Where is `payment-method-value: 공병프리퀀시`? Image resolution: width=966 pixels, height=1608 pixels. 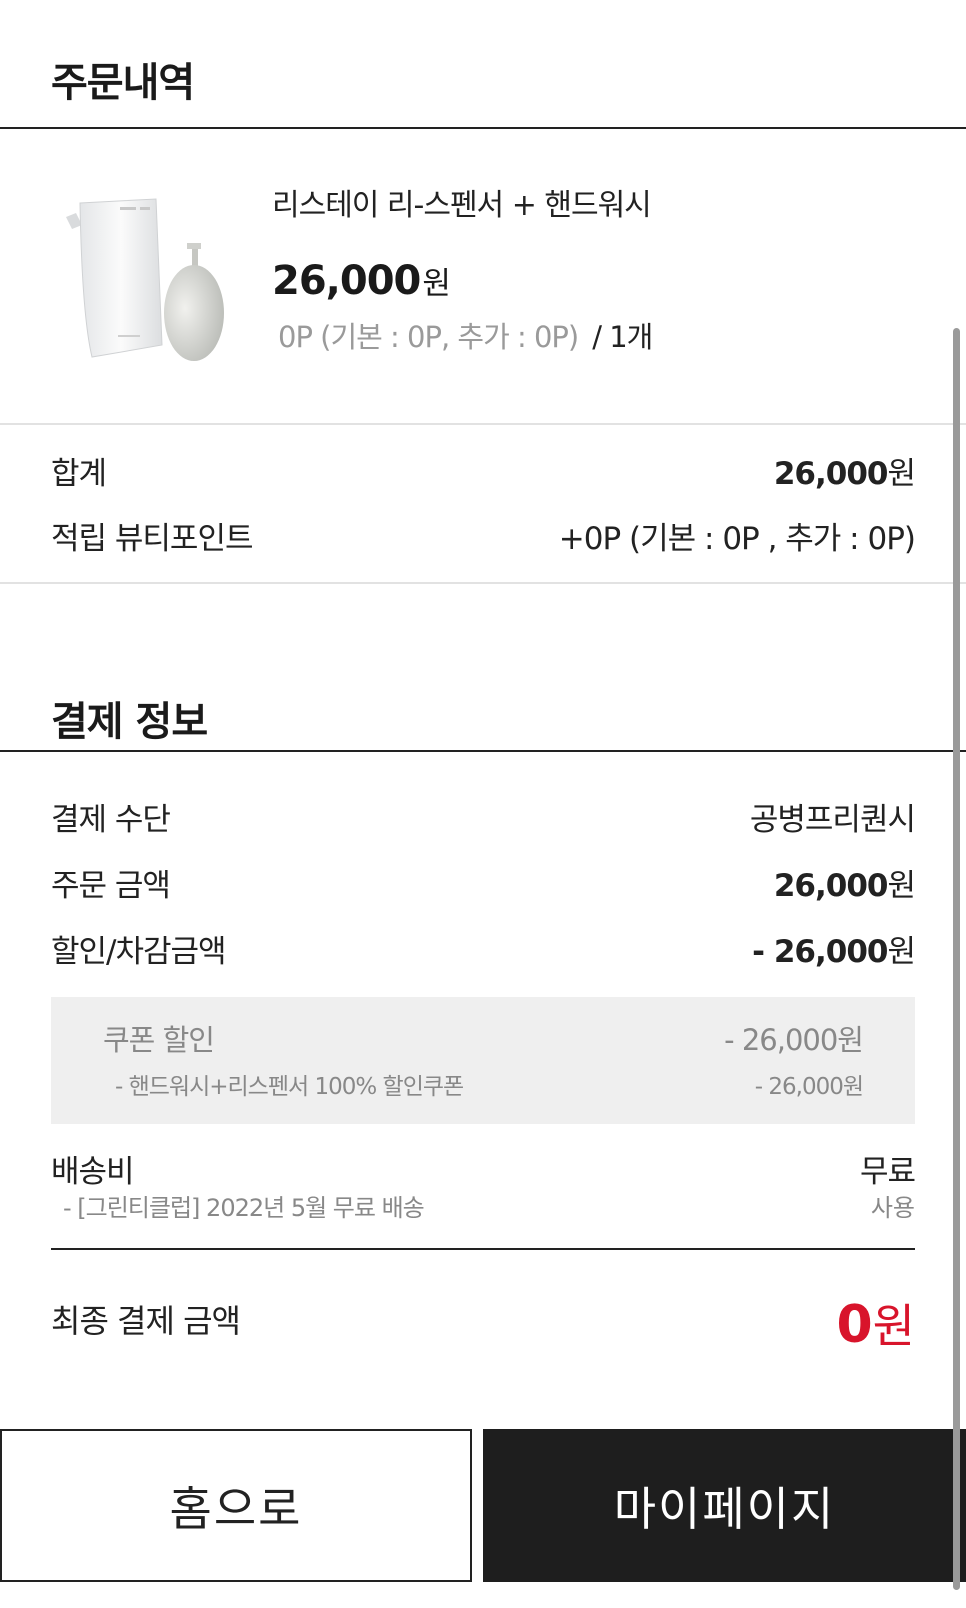 payment-method-value: 공병프리퀀시 is located at coordinates (832, 819).